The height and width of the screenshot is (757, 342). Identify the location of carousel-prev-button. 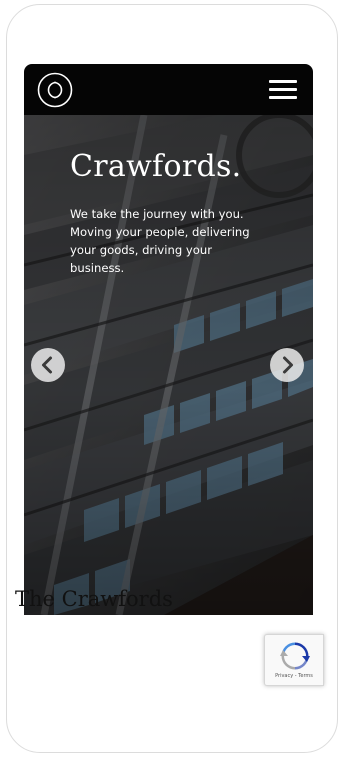
(48, 365).